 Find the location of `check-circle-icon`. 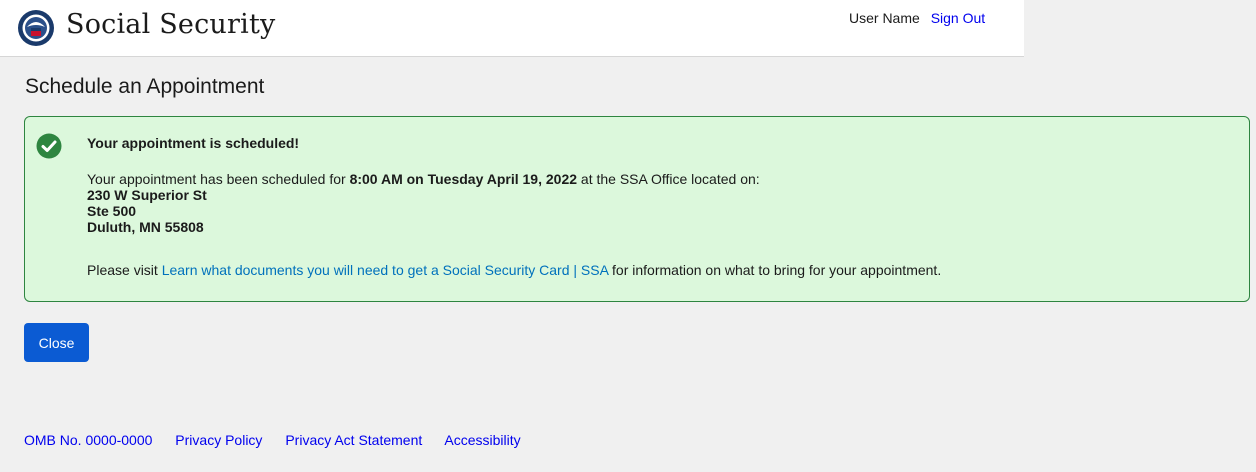

check-circle-icon is located at coordinates (49, 146).